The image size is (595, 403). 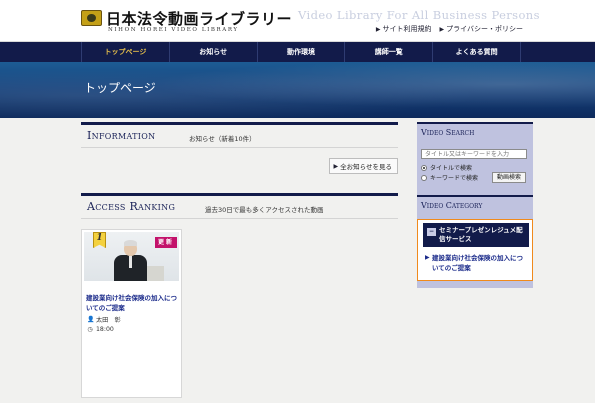 What do you see at coordinates (451, 168) in the screenshot?
I see `search-by-title-label: タイトルで検索` at bounding box center [451, 168].